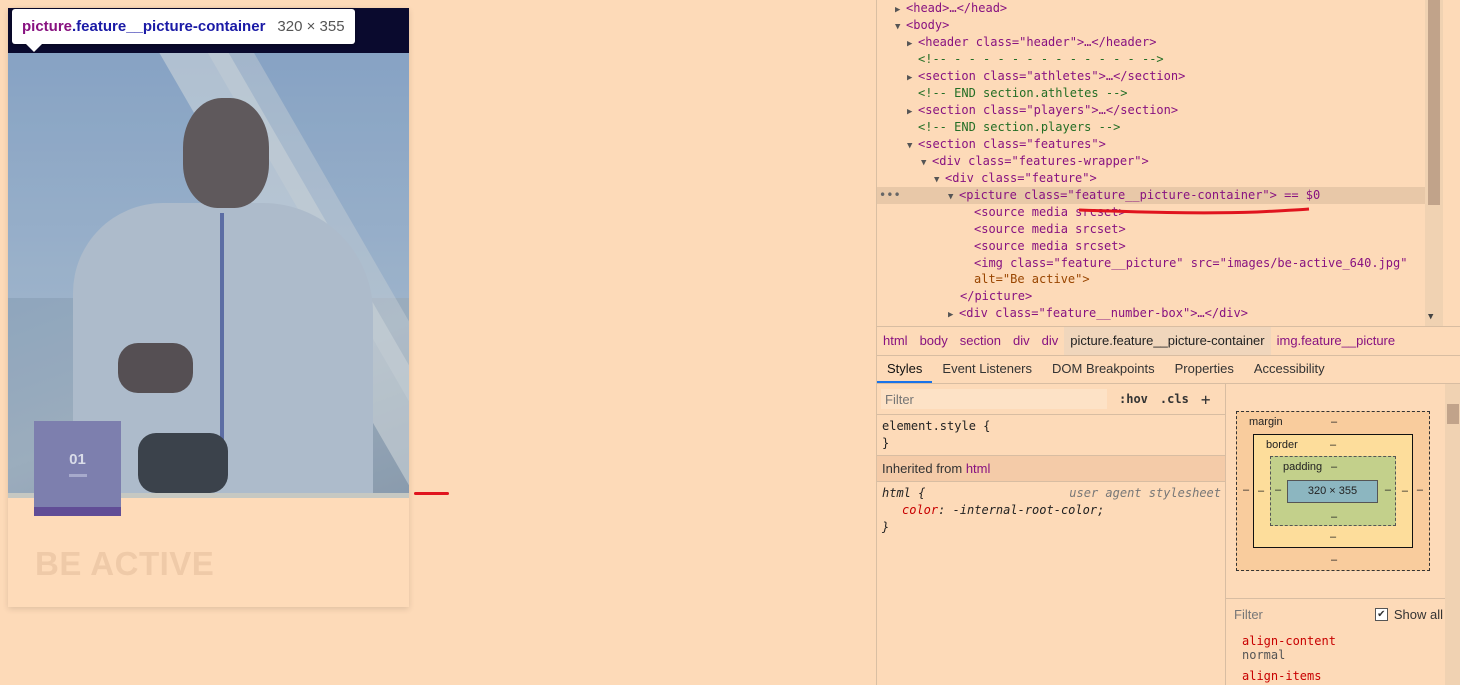  I want to click on box-model-content: 320 × 355, so click(1332, 491).